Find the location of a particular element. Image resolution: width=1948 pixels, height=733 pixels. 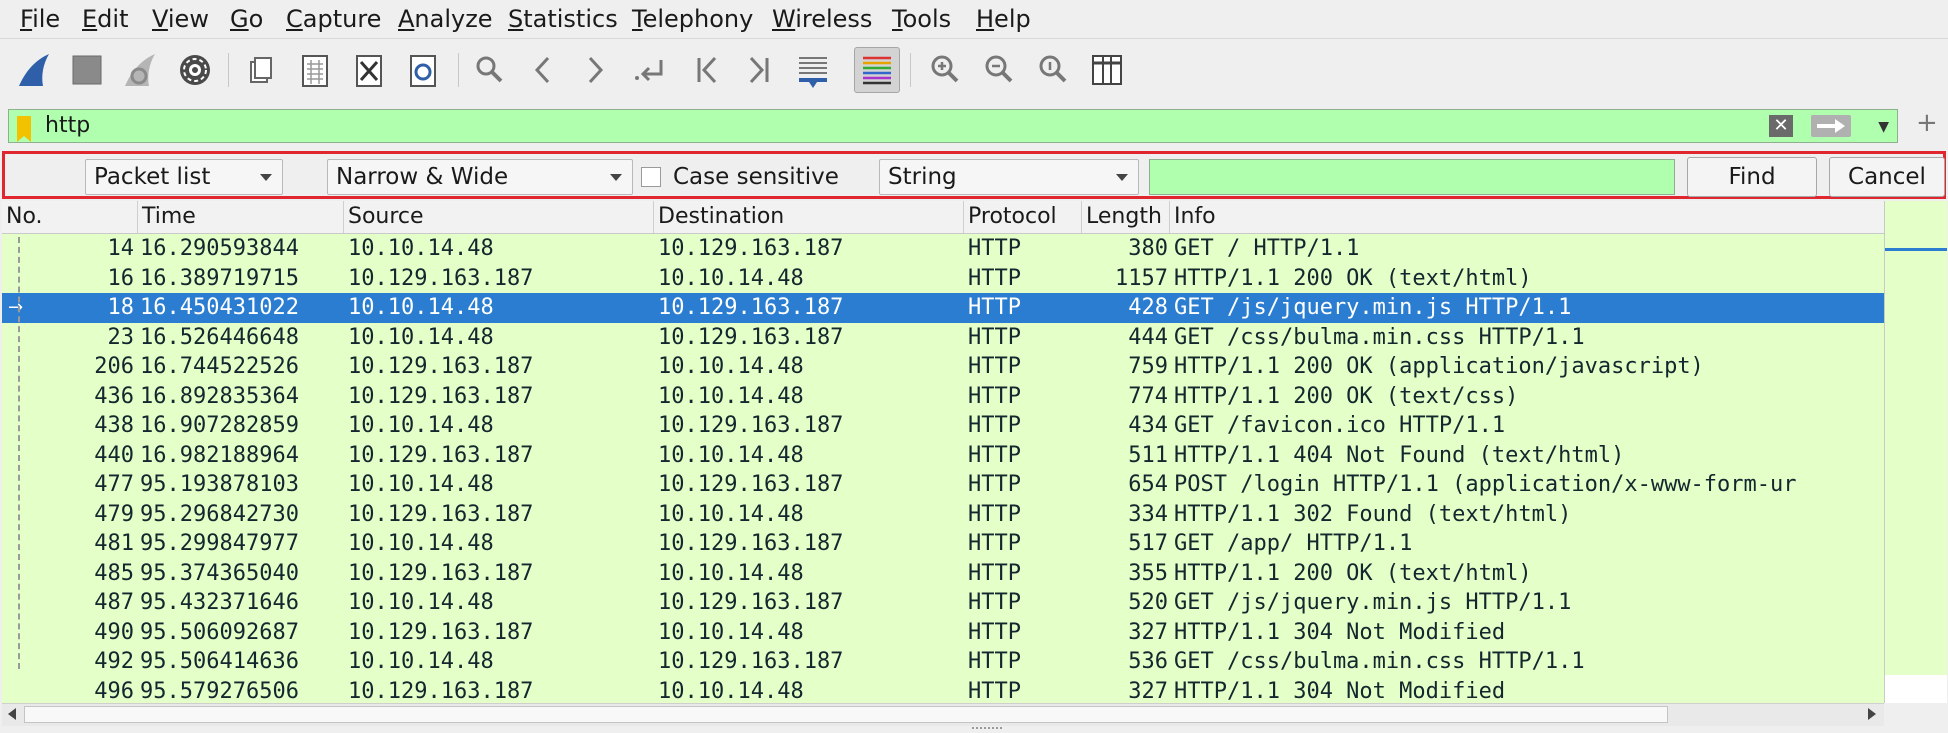

capture-options-gear-icon is located at coordinates (195, 70).